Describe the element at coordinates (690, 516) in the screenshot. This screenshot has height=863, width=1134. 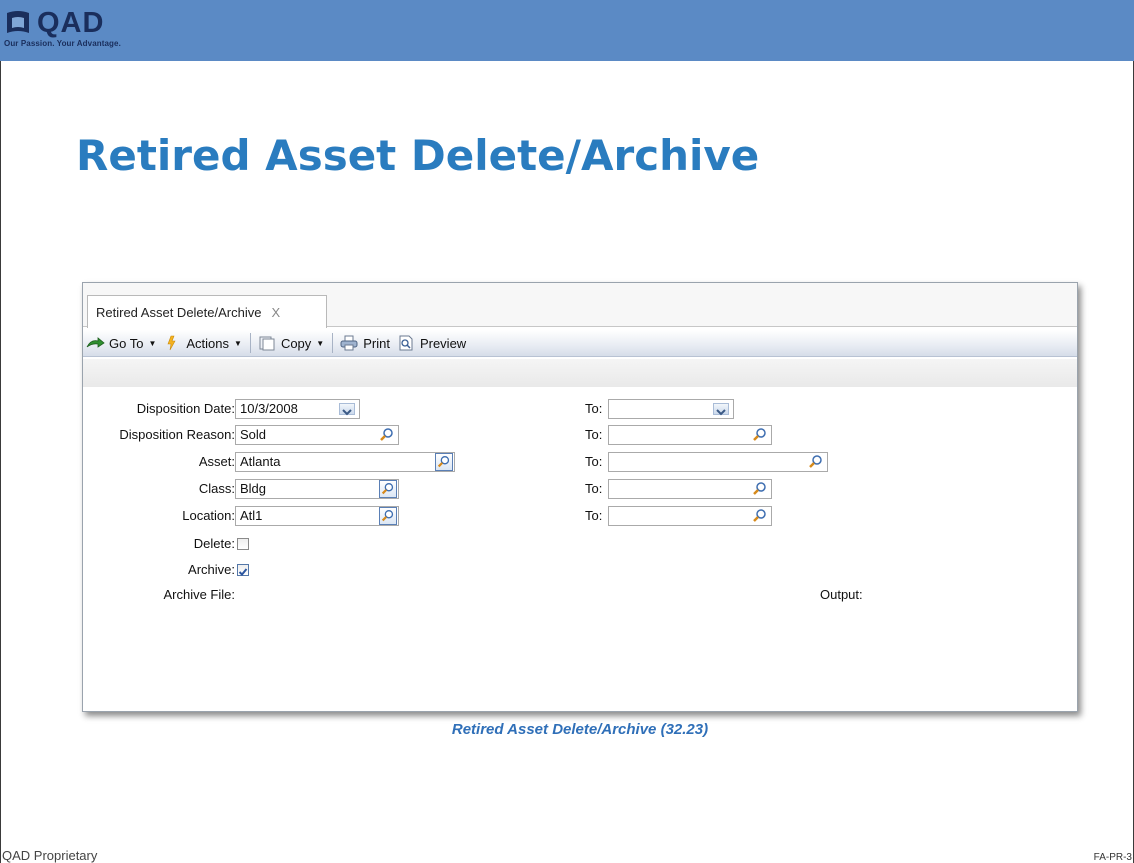
I see `location-to-field` at that location.